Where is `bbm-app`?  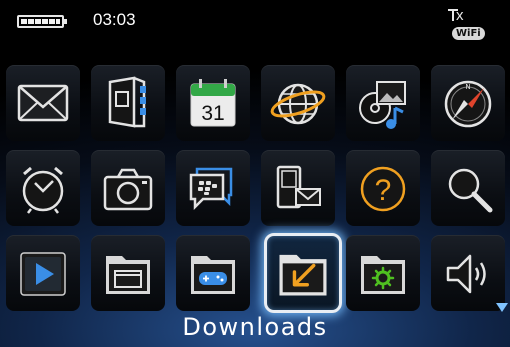
bbm-app is located at coordinates (213, 188).